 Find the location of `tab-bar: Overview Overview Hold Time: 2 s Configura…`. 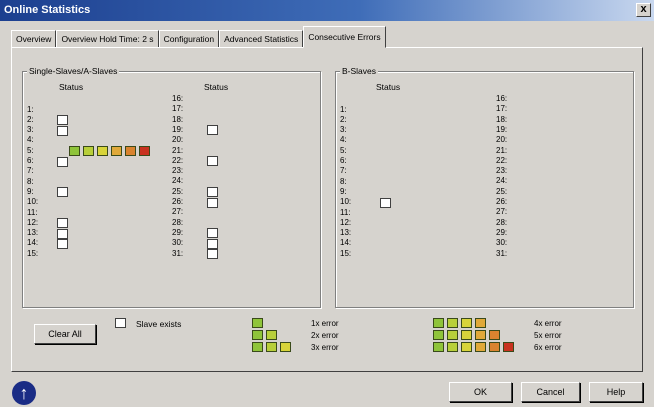

tab-bar: Overview Overview Hold Time: 2 s Configura… is located at coordinates (198, 37).